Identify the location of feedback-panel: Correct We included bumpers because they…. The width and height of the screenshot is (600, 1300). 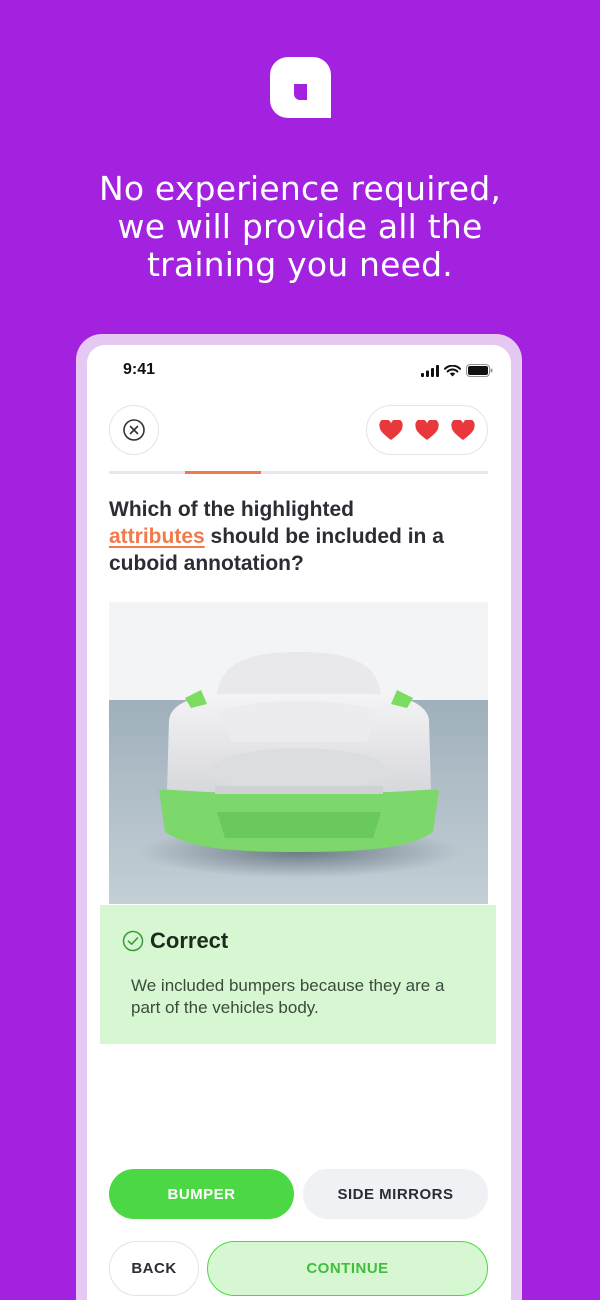
(298, 974).